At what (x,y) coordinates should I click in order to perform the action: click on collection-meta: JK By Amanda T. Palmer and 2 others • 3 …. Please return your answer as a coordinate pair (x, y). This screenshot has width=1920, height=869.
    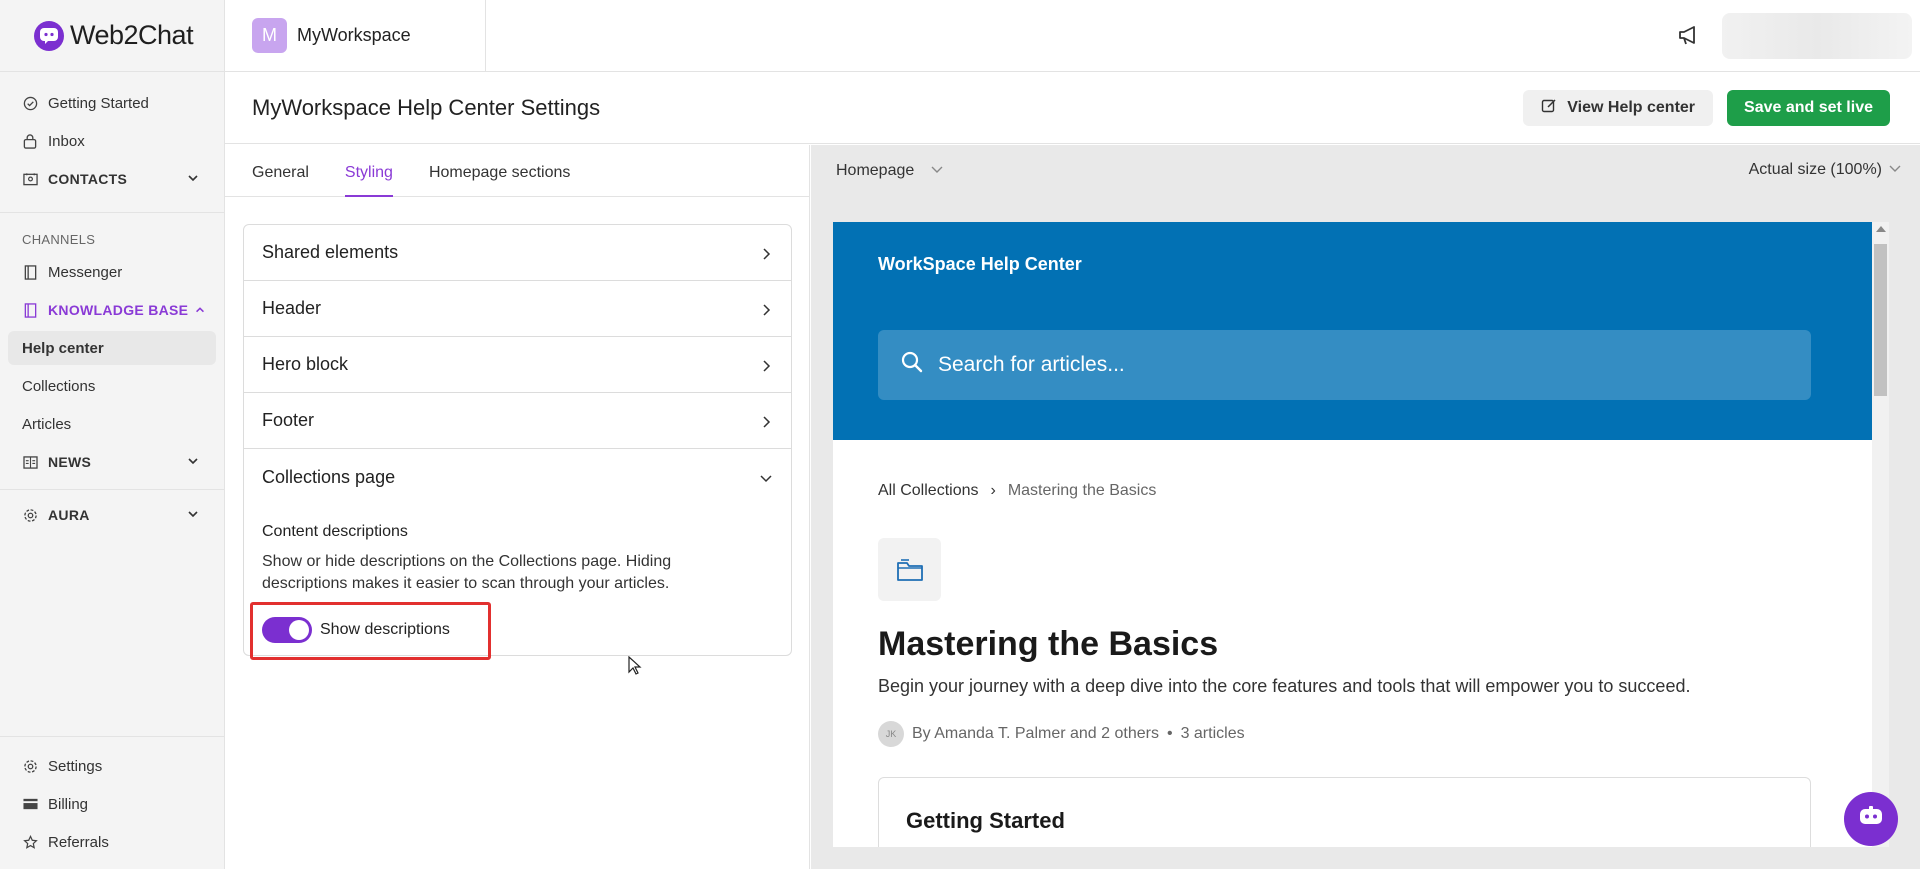
    Looking at the image, I should click on (1356, 734).